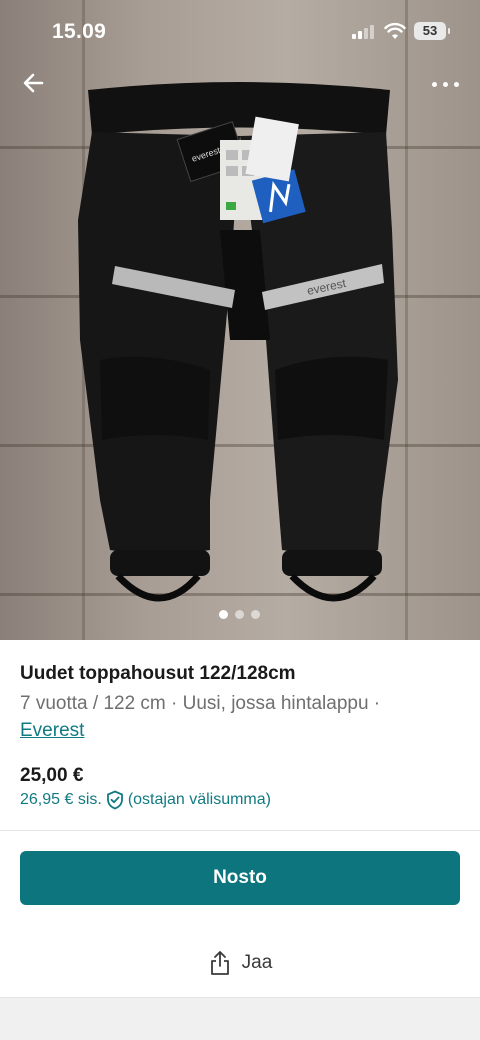  Describe the element at coordinates (52, 730) in the screenshot. I see `brand-link: Everest` at that location.